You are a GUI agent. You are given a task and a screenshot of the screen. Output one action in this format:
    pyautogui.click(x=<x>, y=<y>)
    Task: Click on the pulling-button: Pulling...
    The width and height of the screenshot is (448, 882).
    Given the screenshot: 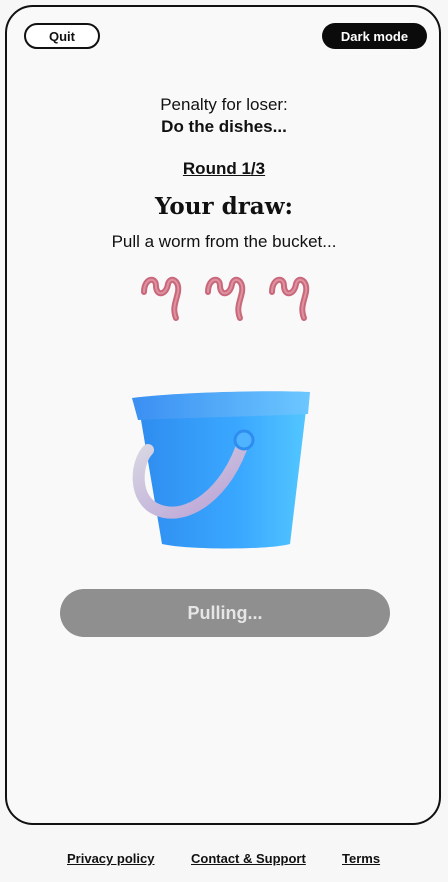 What is the action you would take?
    pyautogui.click(x=225, y=613)
    